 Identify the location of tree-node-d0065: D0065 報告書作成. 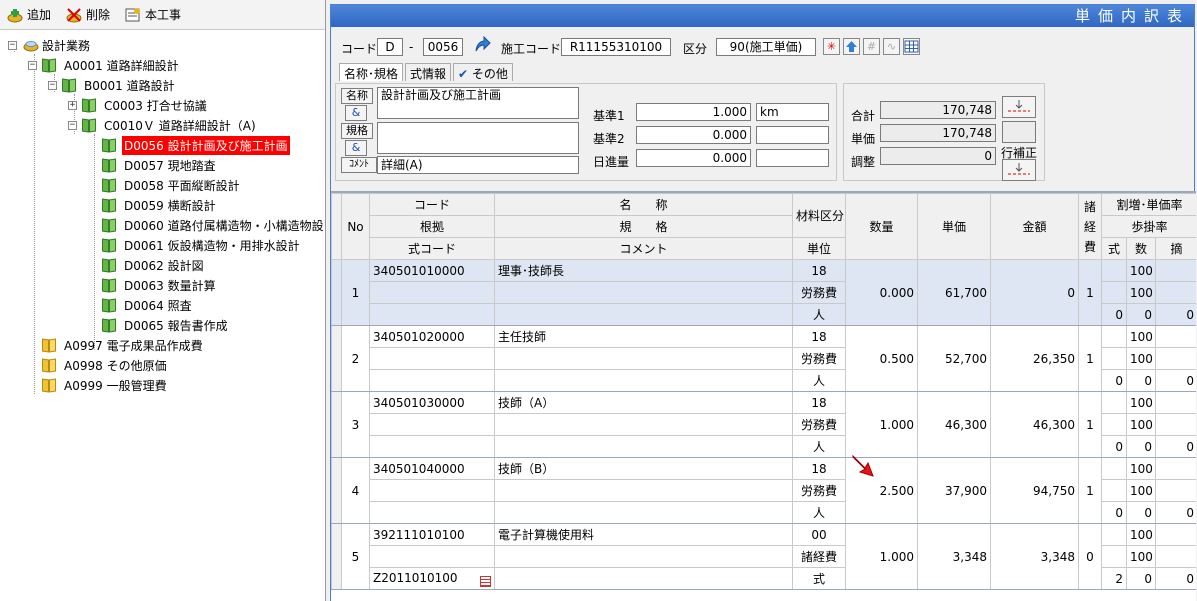
(159, 325).